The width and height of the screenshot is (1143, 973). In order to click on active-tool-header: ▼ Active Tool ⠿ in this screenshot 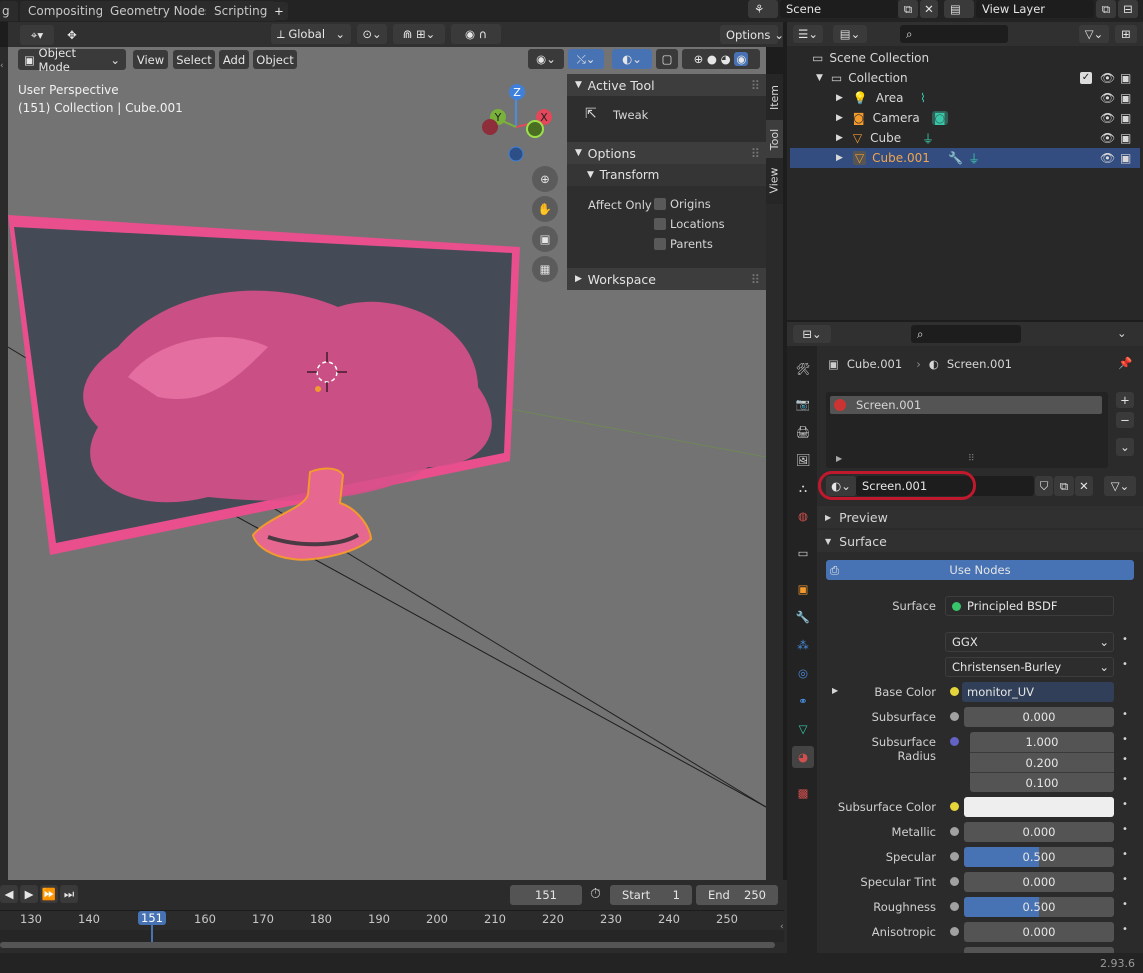, I will do `click(666, 85)`.